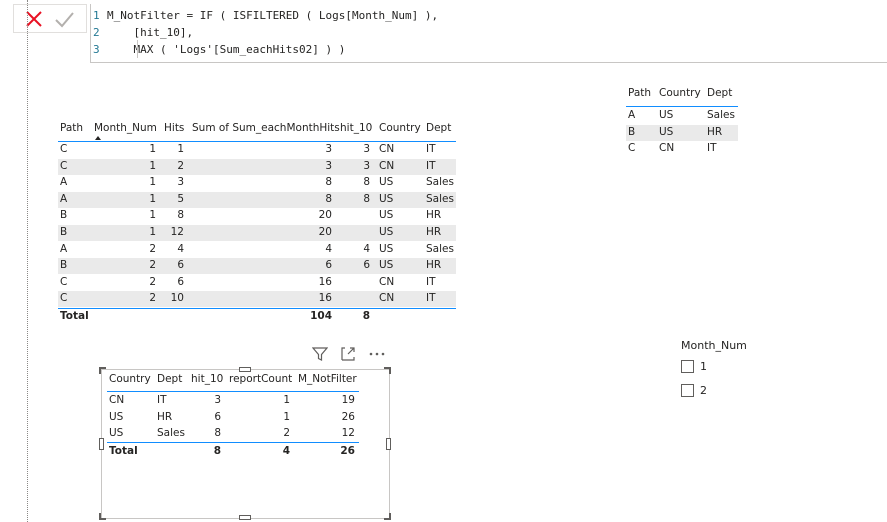  Describe the element at coordinates (101, 444) in the screenshot. I see `resize-handle-left` at that location.